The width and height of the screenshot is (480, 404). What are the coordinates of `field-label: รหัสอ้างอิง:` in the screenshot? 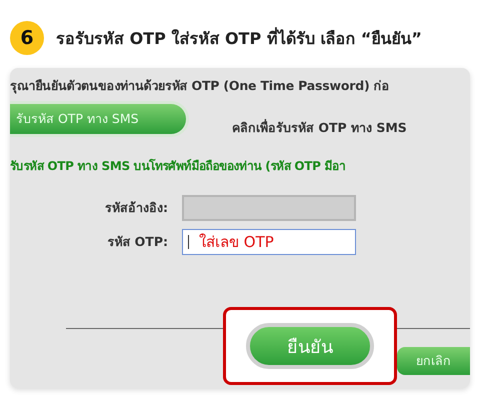 It's located at (136, 208).